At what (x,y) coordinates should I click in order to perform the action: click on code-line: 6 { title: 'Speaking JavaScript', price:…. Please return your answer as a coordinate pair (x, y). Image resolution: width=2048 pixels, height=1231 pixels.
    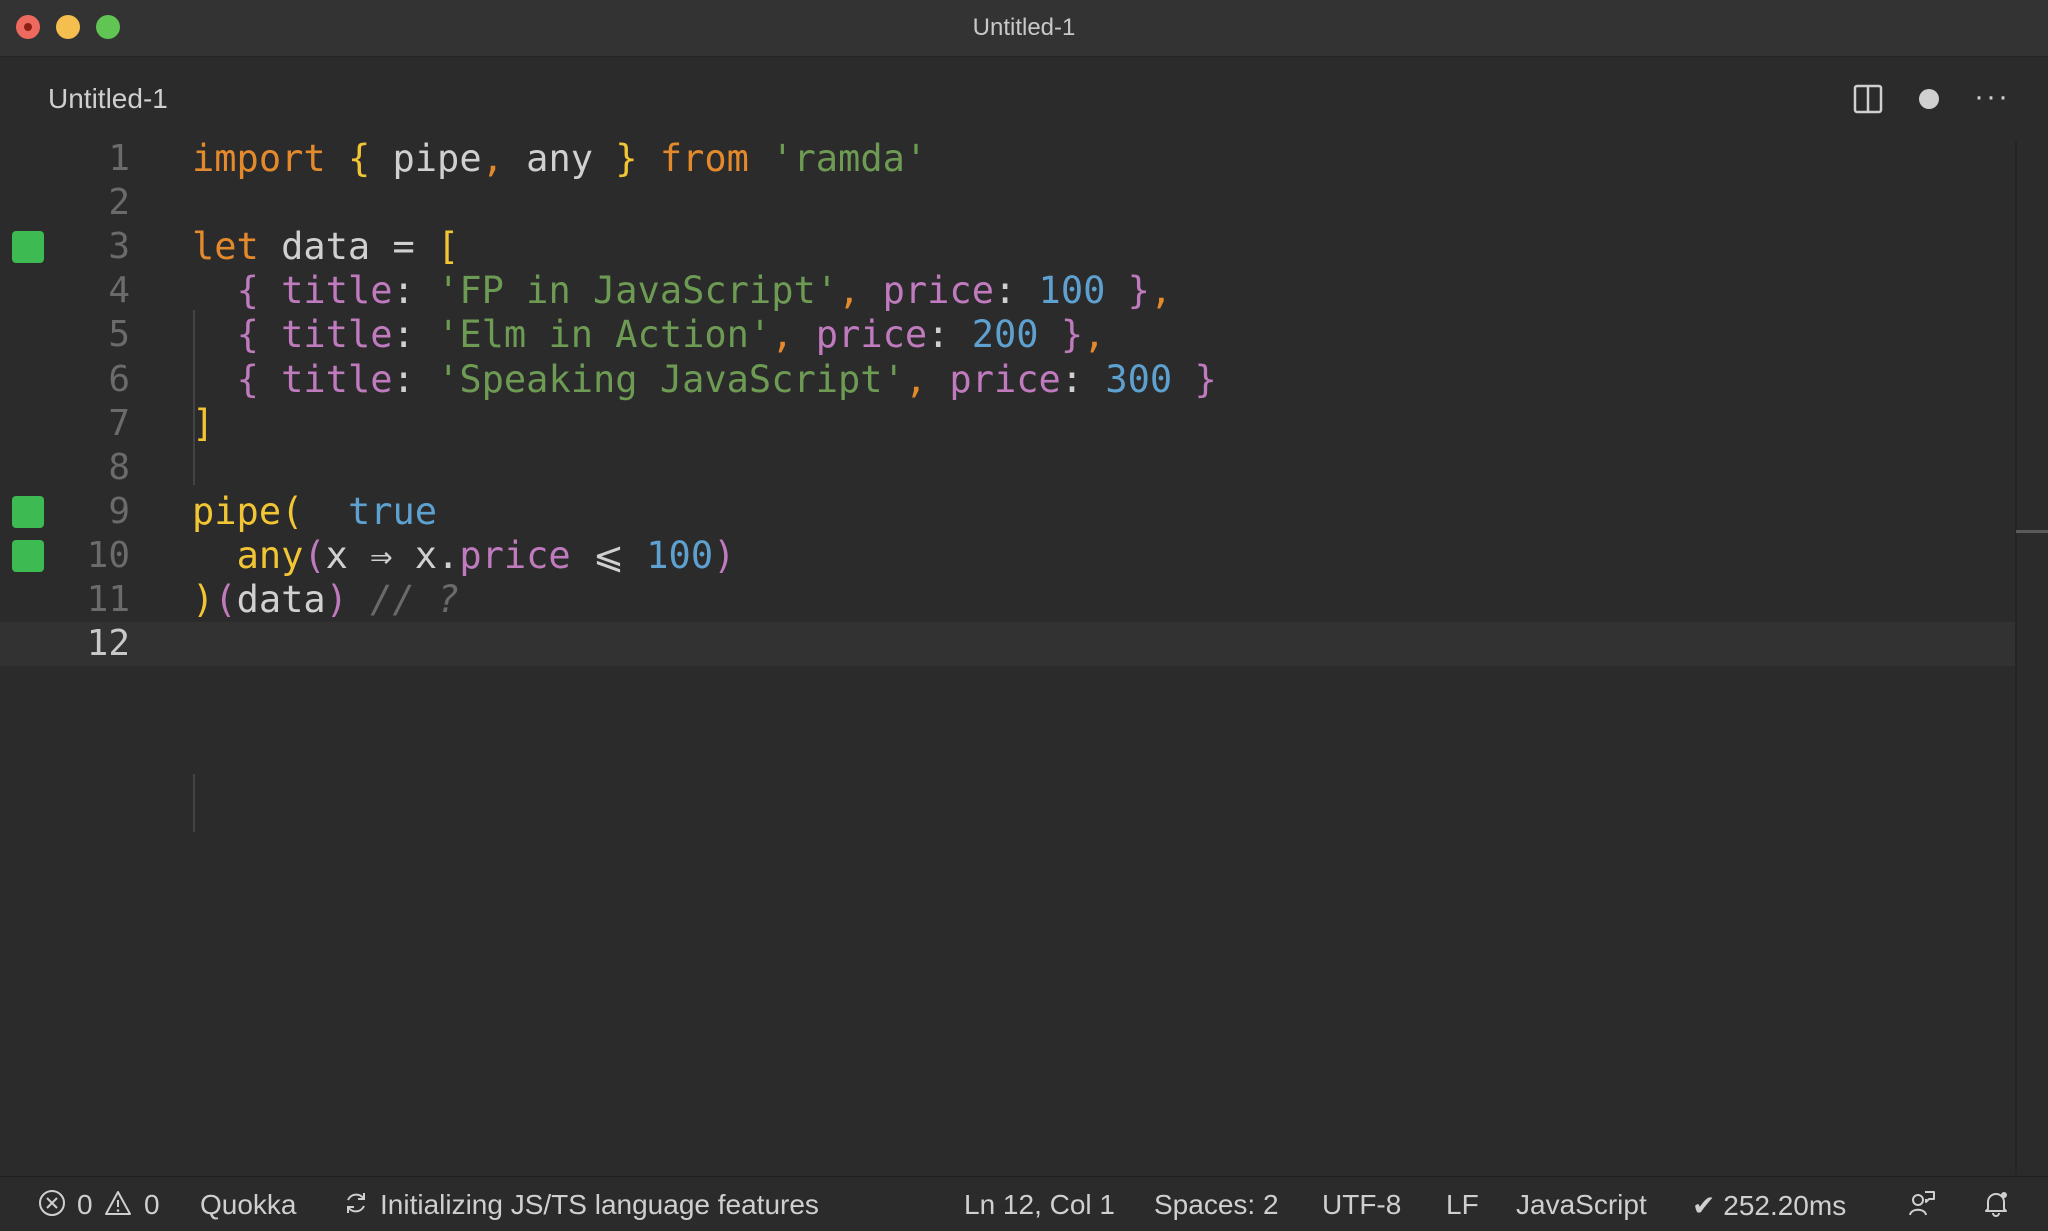
    Looking at the image, I should click on (1008, 380).